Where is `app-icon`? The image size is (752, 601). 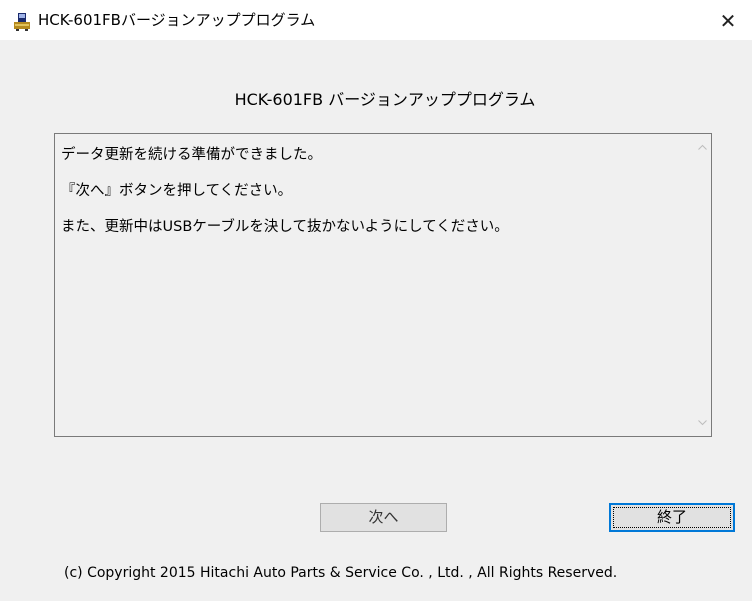
app-icon is located at coordinates (22, 22).